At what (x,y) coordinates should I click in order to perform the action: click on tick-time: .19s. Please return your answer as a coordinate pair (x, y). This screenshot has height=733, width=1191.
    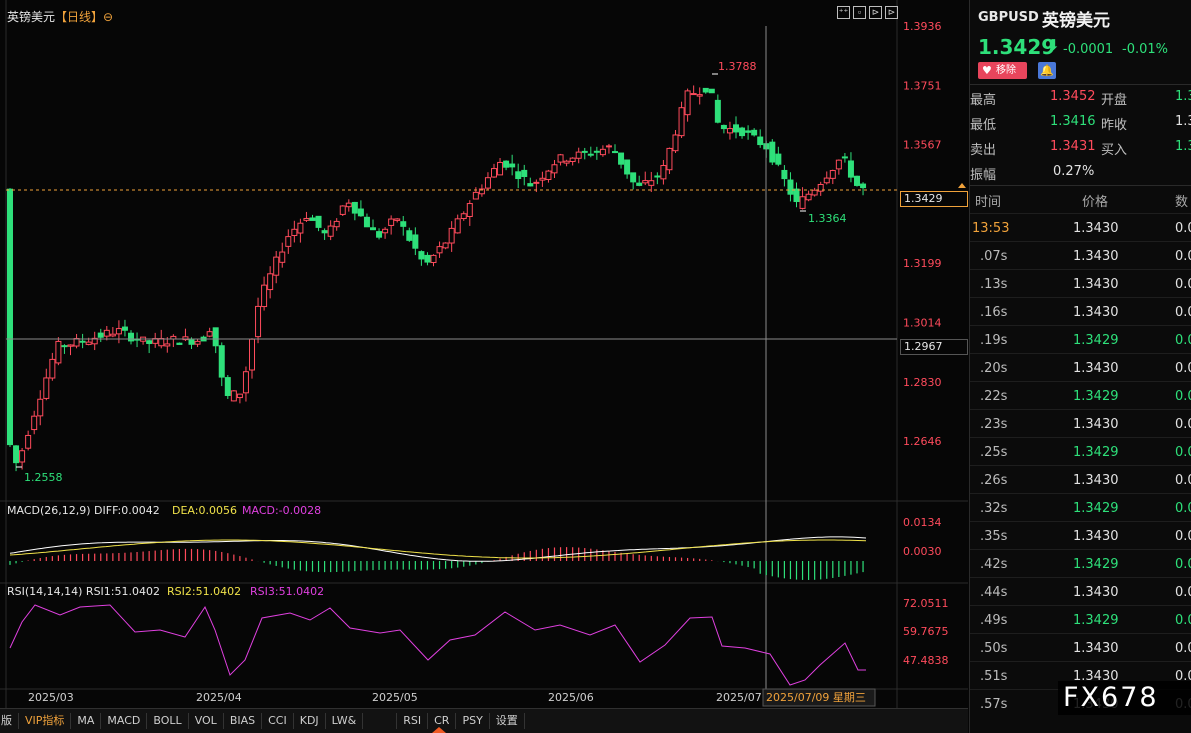
    Looking at the image, I should click on (994, 340).